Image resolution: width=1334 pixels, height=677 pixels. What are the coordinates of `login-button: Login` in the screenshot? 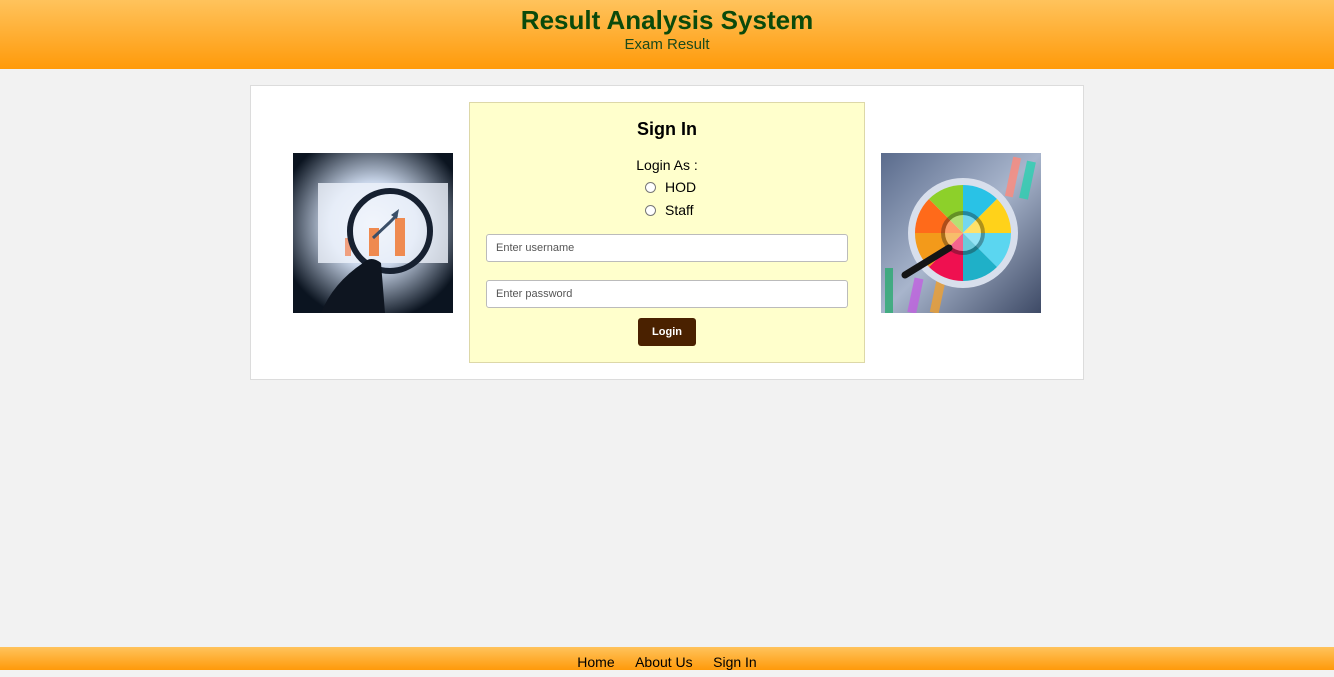 It's located at (667, 332).